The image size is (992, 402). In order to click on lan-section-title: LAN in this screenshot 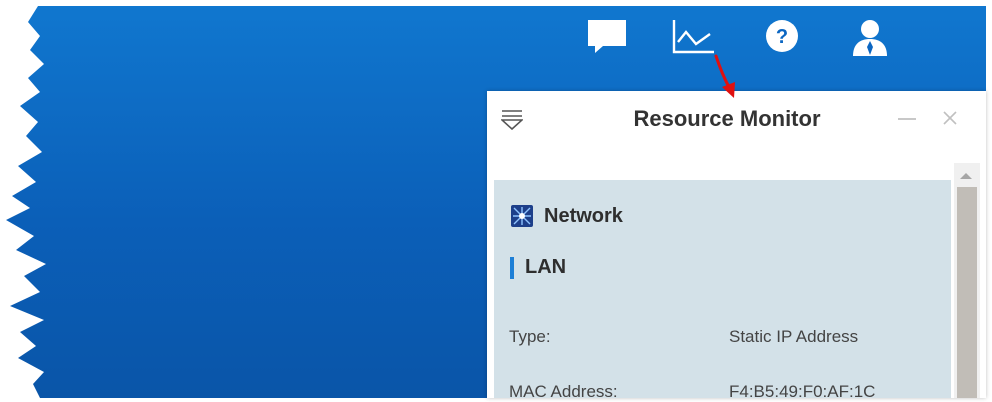, I will do `click(546, 267)`.